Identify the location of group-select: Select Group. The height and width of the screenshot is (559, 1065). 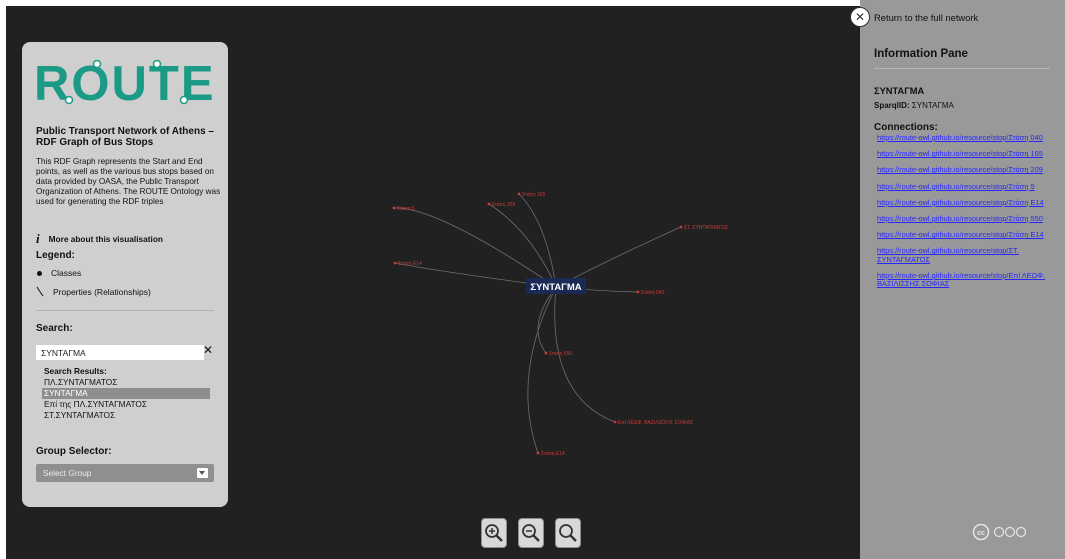
(125, 473).